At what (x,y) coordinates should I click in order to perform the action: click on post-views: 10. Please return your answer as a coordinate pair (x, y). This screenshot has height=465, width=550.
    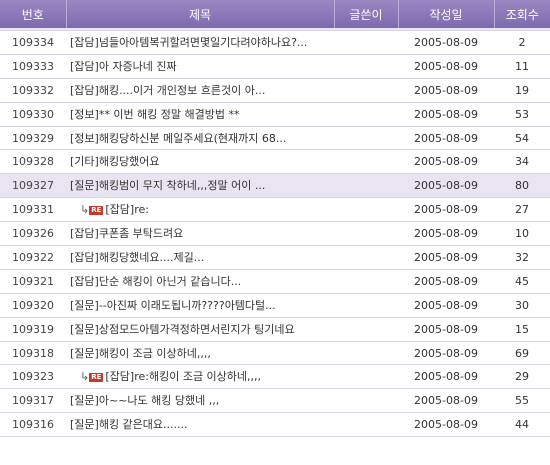
    Looking at the image, I should click on (522, 234).